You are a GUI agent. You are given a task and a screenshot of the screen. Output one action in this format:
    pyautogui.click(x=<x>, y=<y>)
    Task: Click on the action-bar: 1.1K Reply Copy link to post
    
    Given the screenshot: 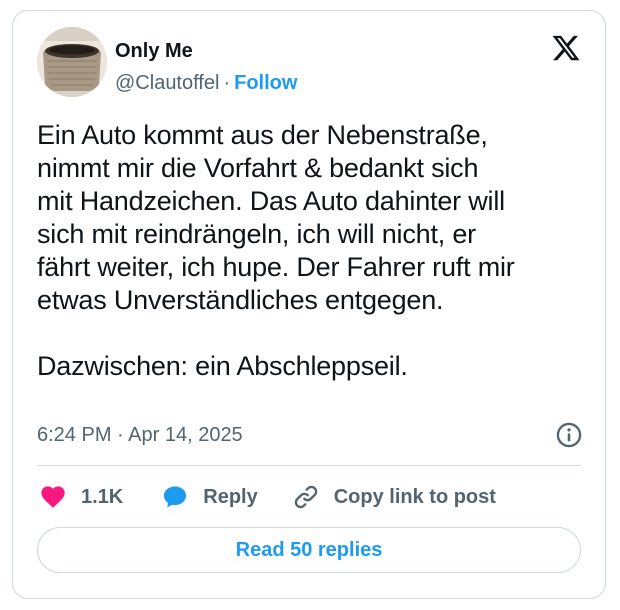 What is the action you would take?
    pyautogui.click(x=267, y=497)
    